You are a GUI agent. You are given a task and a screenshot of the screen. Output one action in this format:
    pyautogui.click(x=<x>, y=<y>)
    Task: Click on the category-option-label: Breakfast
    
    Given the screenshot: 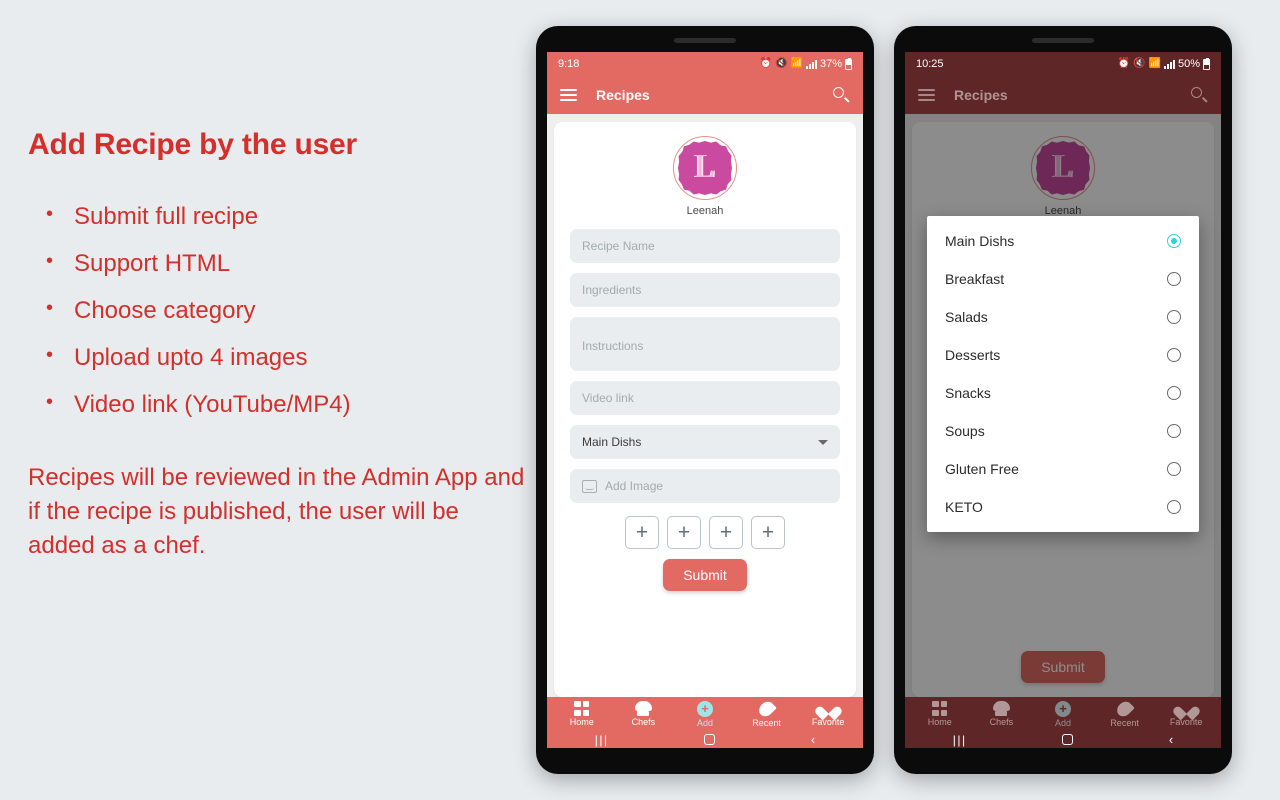 What is the action you would take?
    pyautogui.click(x=975, y=279)
    